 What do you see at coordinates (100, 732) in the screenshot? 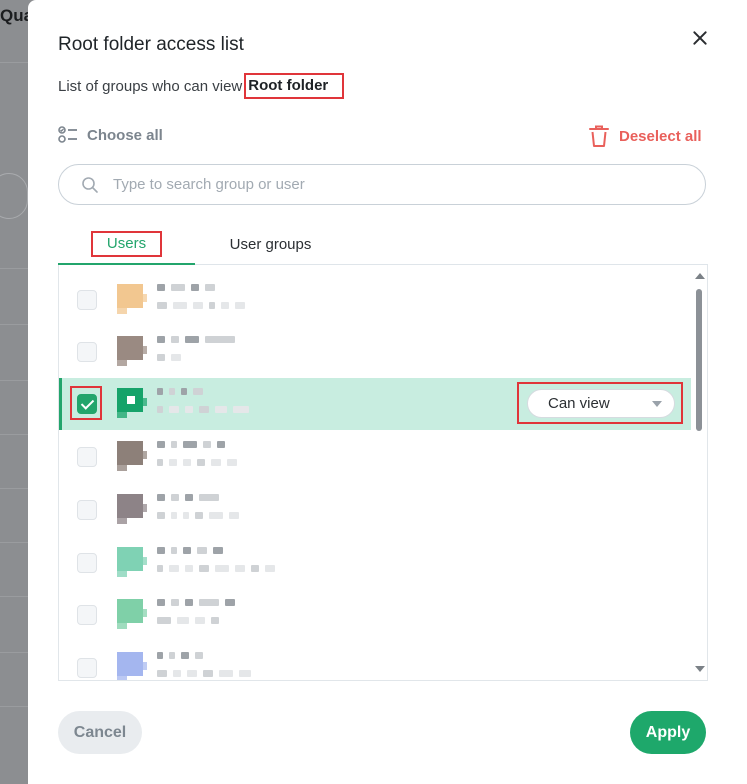
I see `cancel-button: Cancel` at bounding box center [100, 732].